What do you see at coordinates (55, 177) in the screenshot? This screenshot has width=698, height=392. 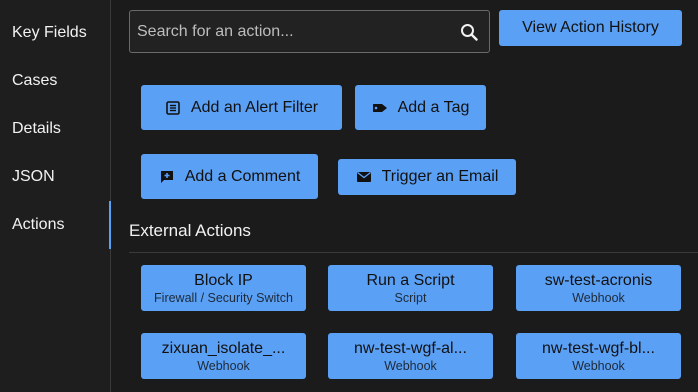 I see `sidebar-item-json: JSON` at bounding box center [55, 177].